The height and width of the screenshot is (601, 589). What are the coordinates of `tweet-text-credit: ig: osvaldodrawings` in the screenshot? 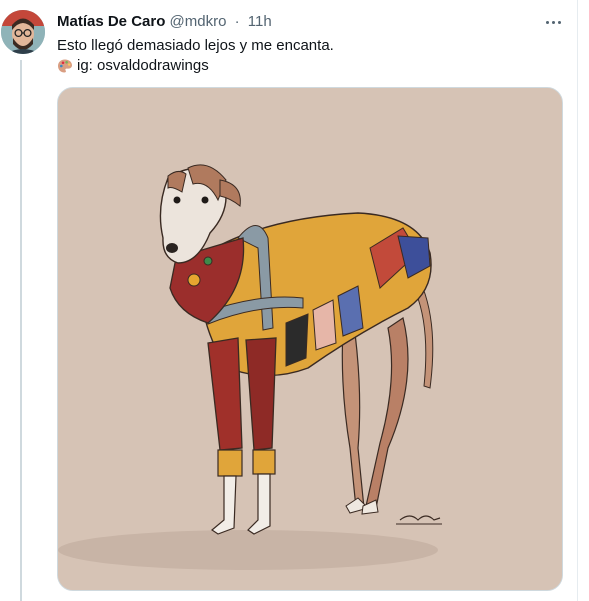 It's located at (143, 65).